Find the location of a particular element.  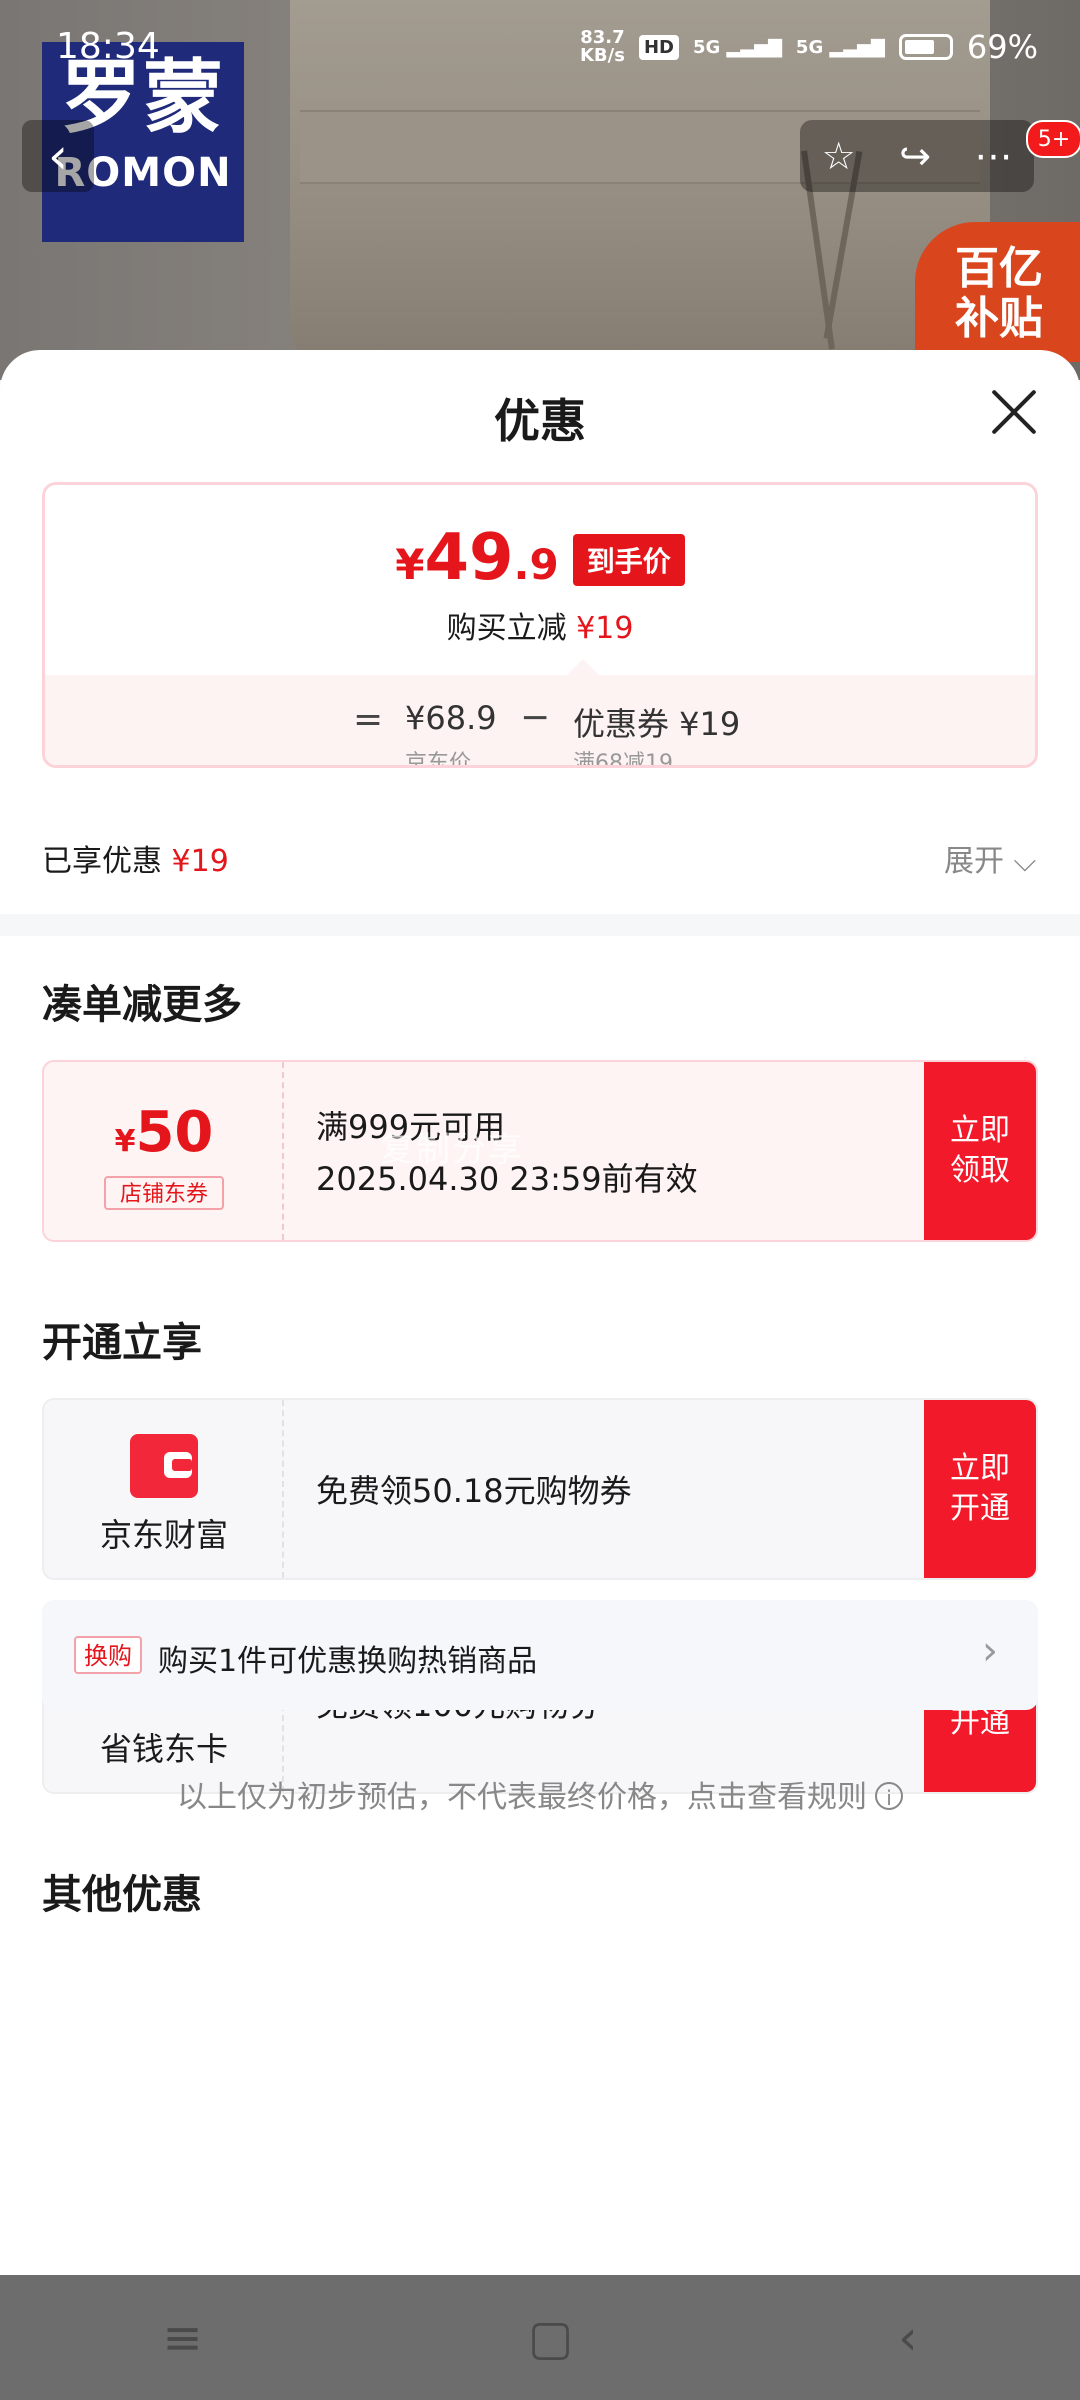

swap-tag: 换购 is located at coordinates (108, 1655).